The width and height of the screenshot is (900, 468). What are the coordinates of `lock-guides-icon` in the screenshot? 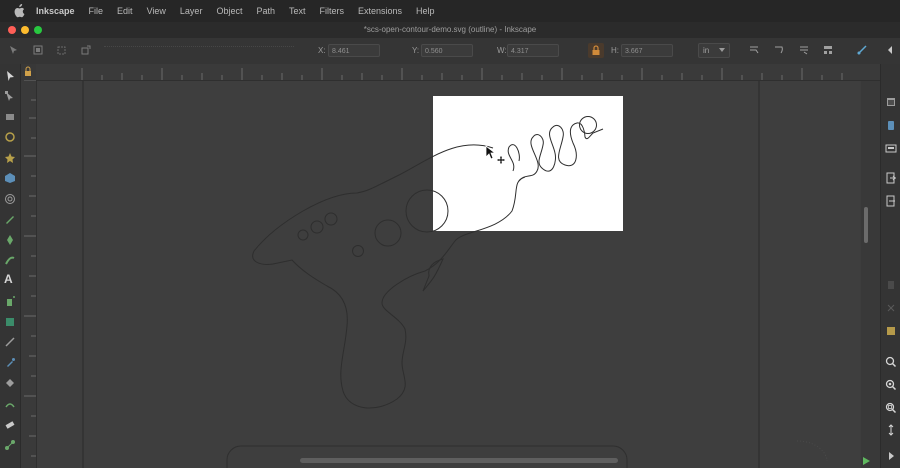 It's located at (28, 72).